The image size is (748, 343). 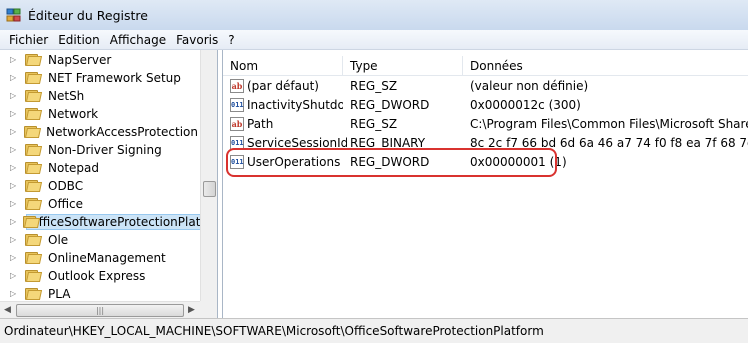 What do you see at coordinates (605, 66) in the screenshot?
I see `column-header-data: Données` at bounding box center [605, 66].